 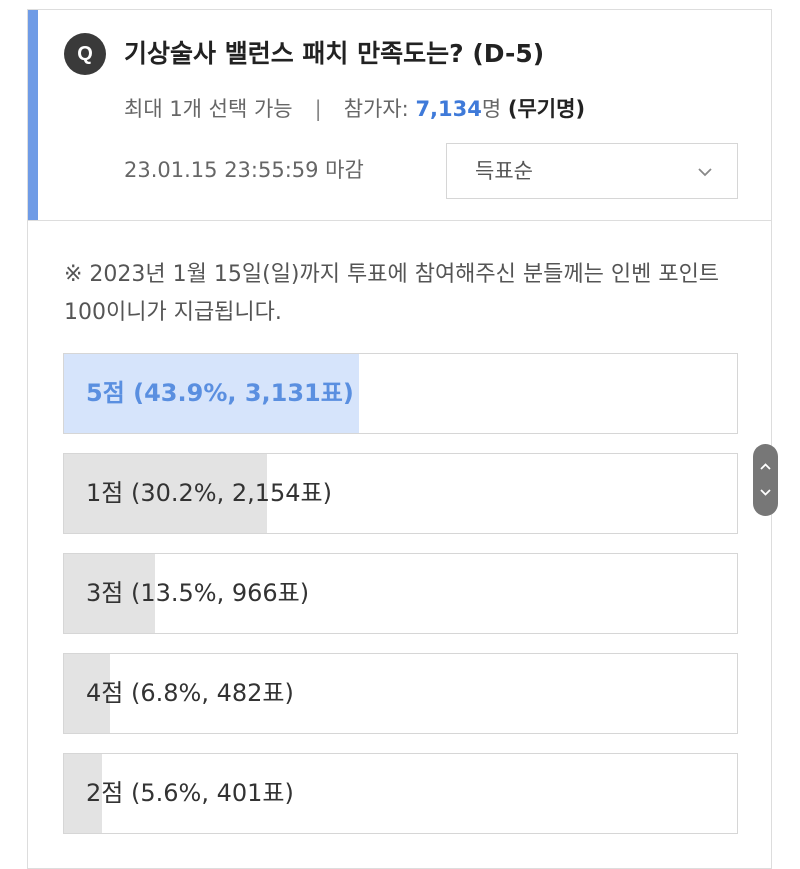 I want to click on option-label: 5점 (43.9%, 3,131표), so click(x=220, y=393).